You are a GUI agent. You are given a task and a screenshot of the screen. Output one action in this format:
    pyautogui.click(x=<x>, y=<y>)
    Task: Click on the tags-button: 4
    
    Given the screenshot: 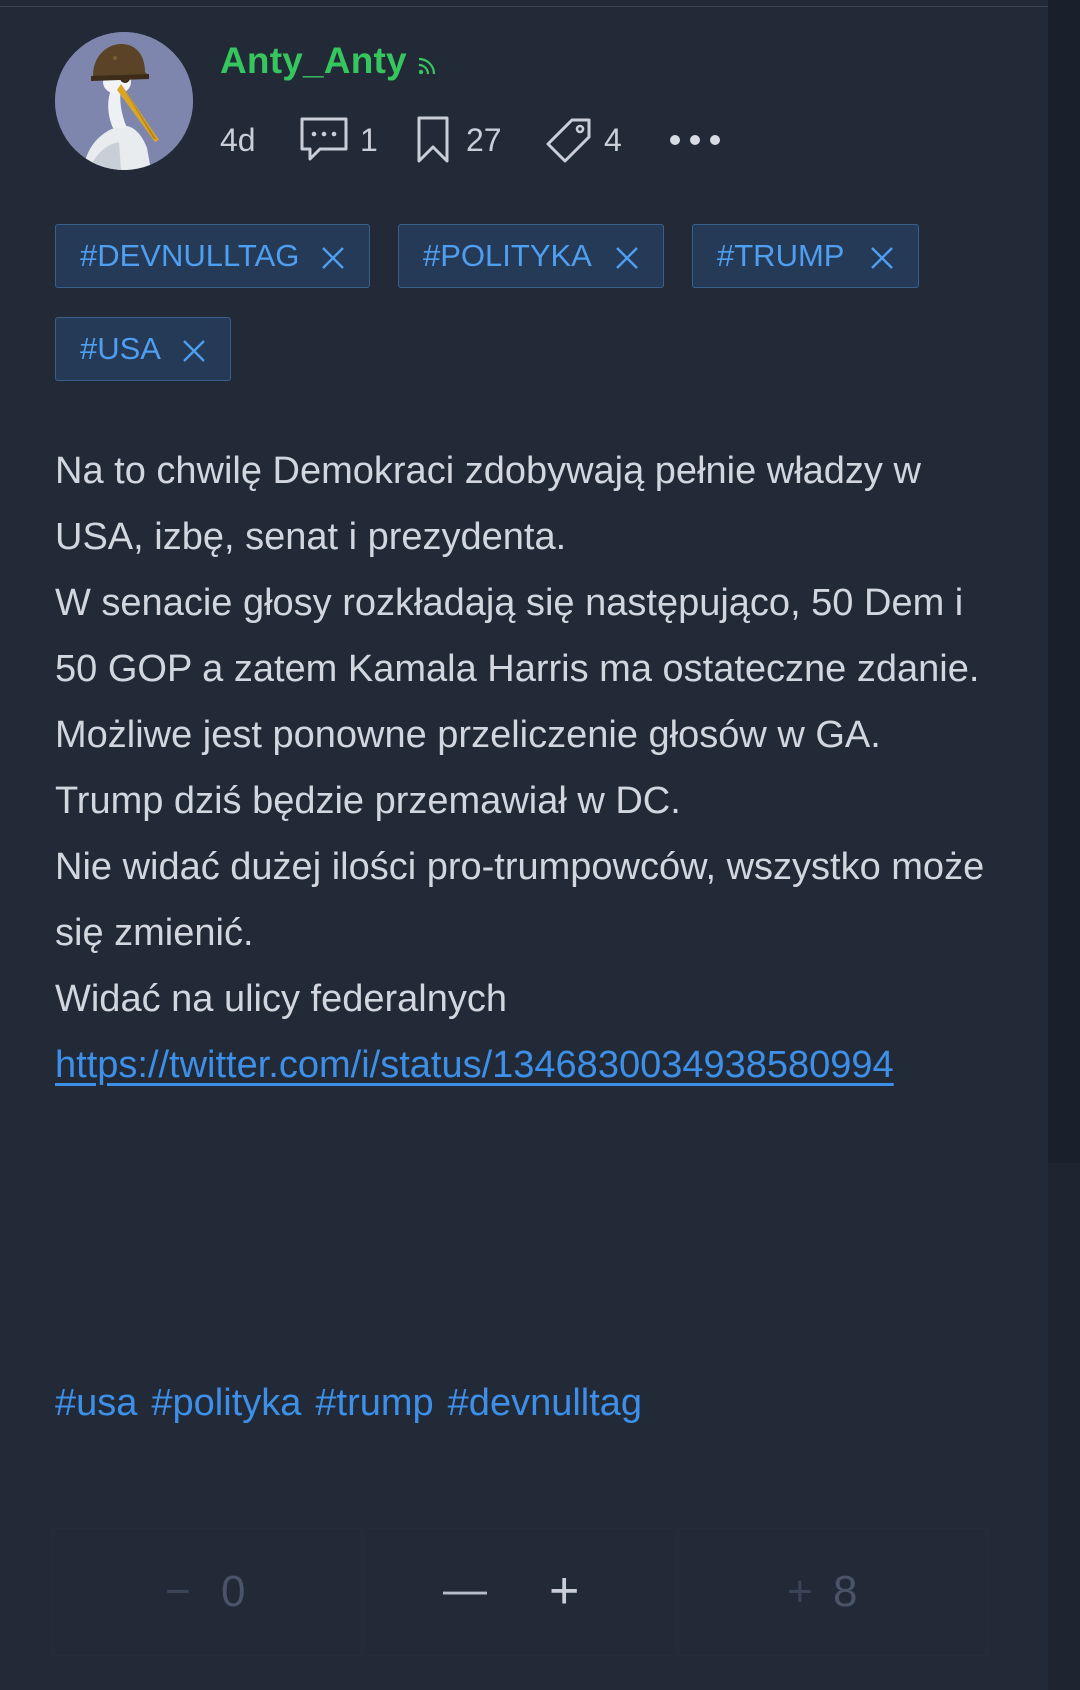 What is the action you would take?
    pyautogui.click(x=605, y=140)
    